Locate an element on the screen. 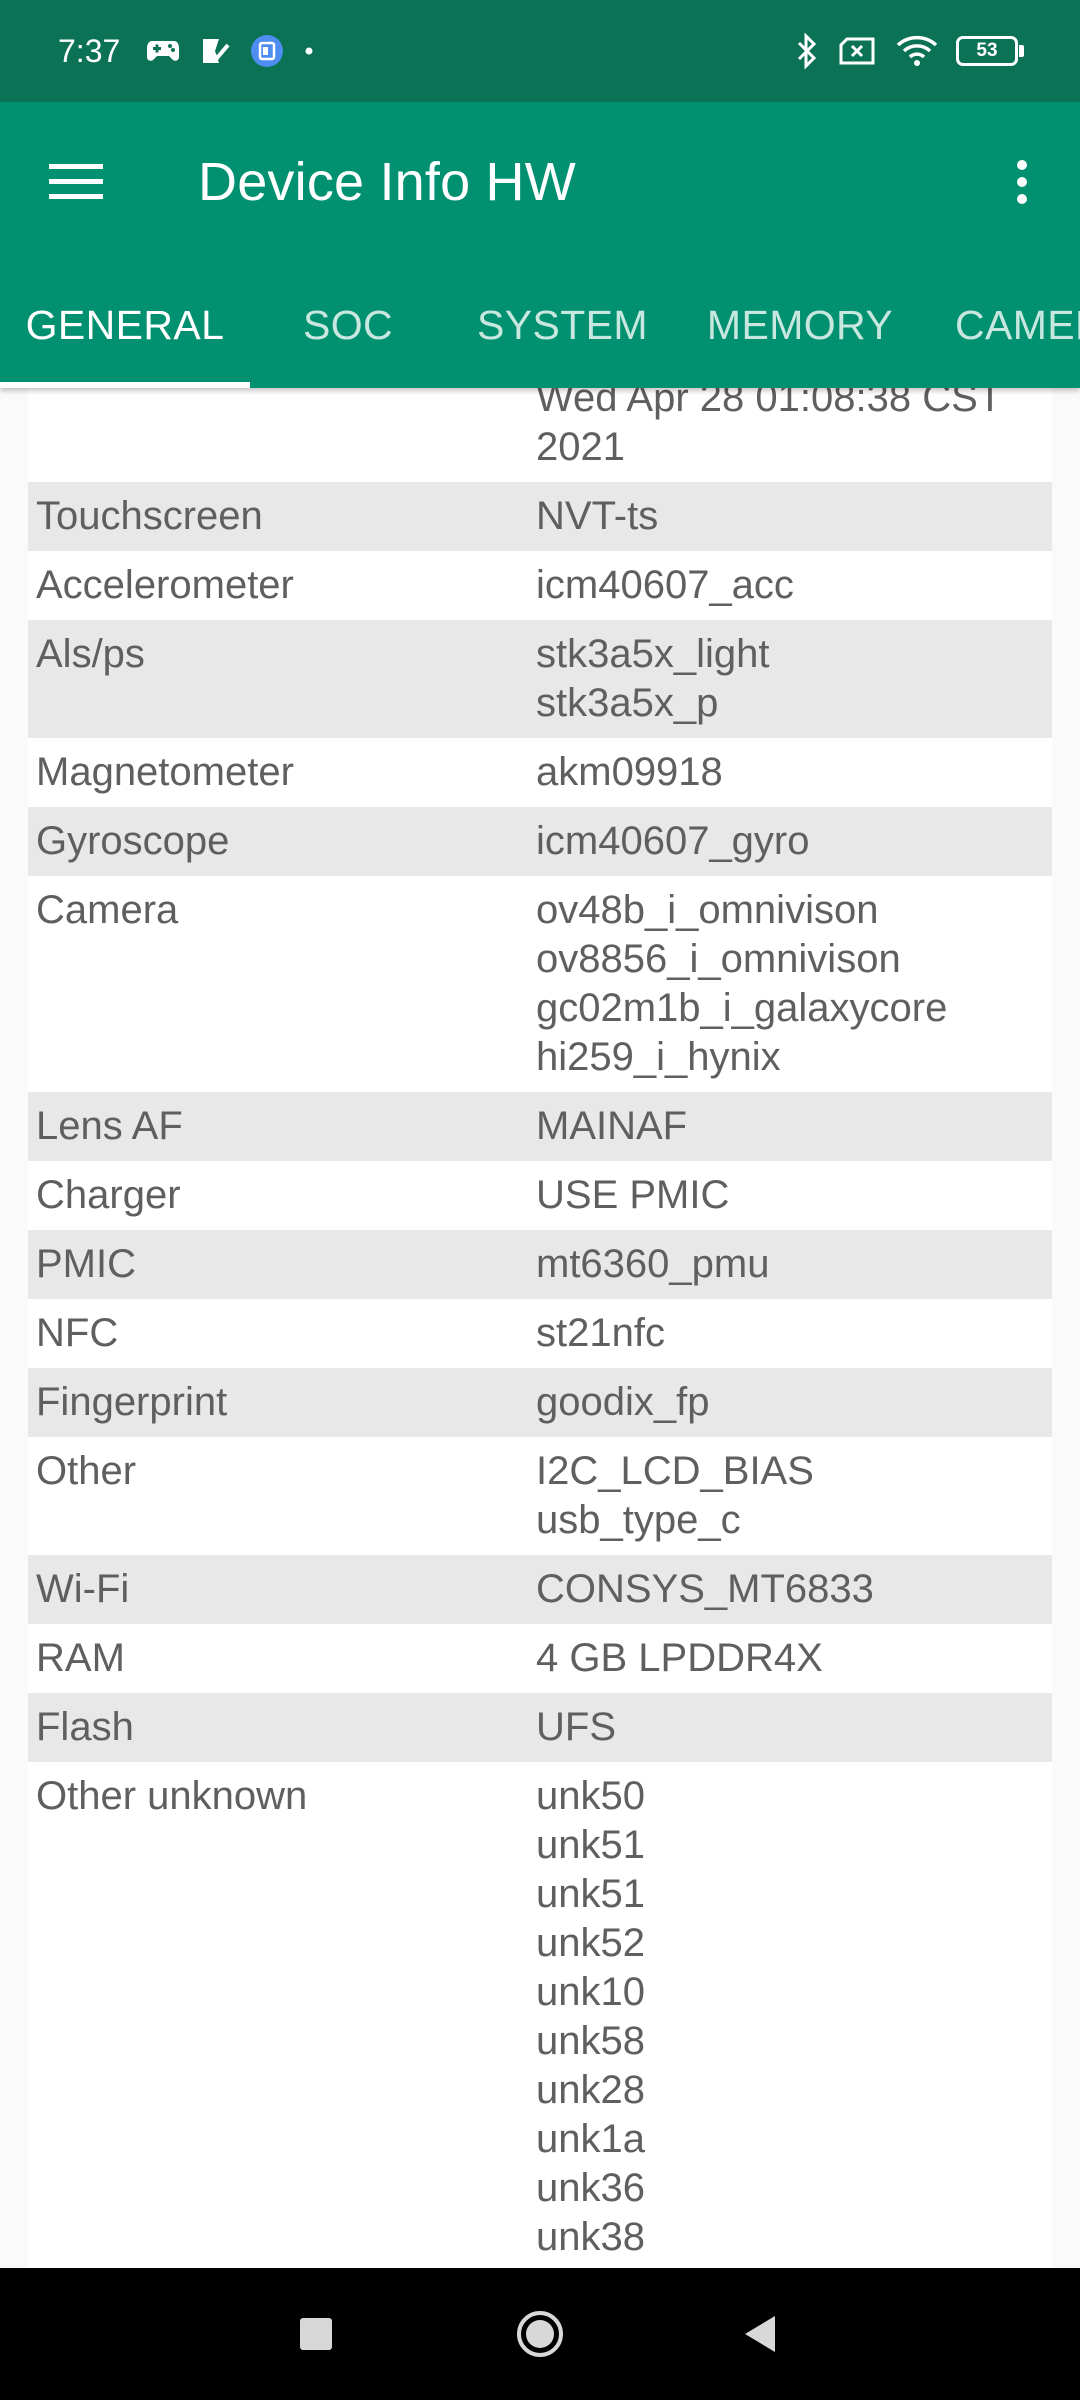 The width and height of the screenshot is (1080, 2400). home-circle-icon is located at coordinates (540, 2334).